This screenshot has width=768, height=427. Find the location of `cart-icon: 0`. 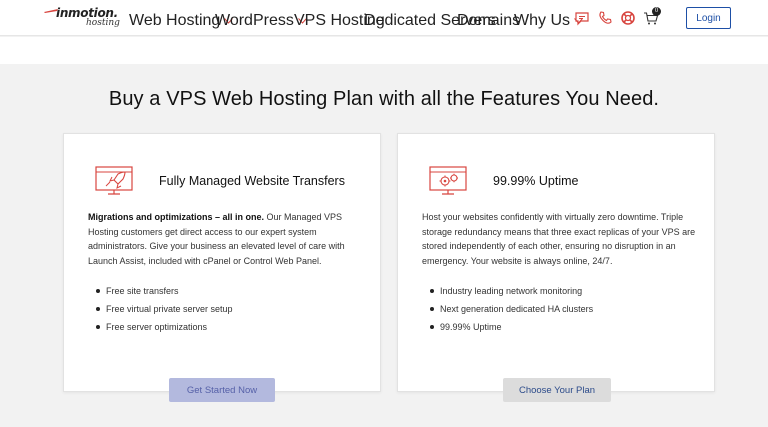

cart-icon: 0 is located at coordinates (652, 16).